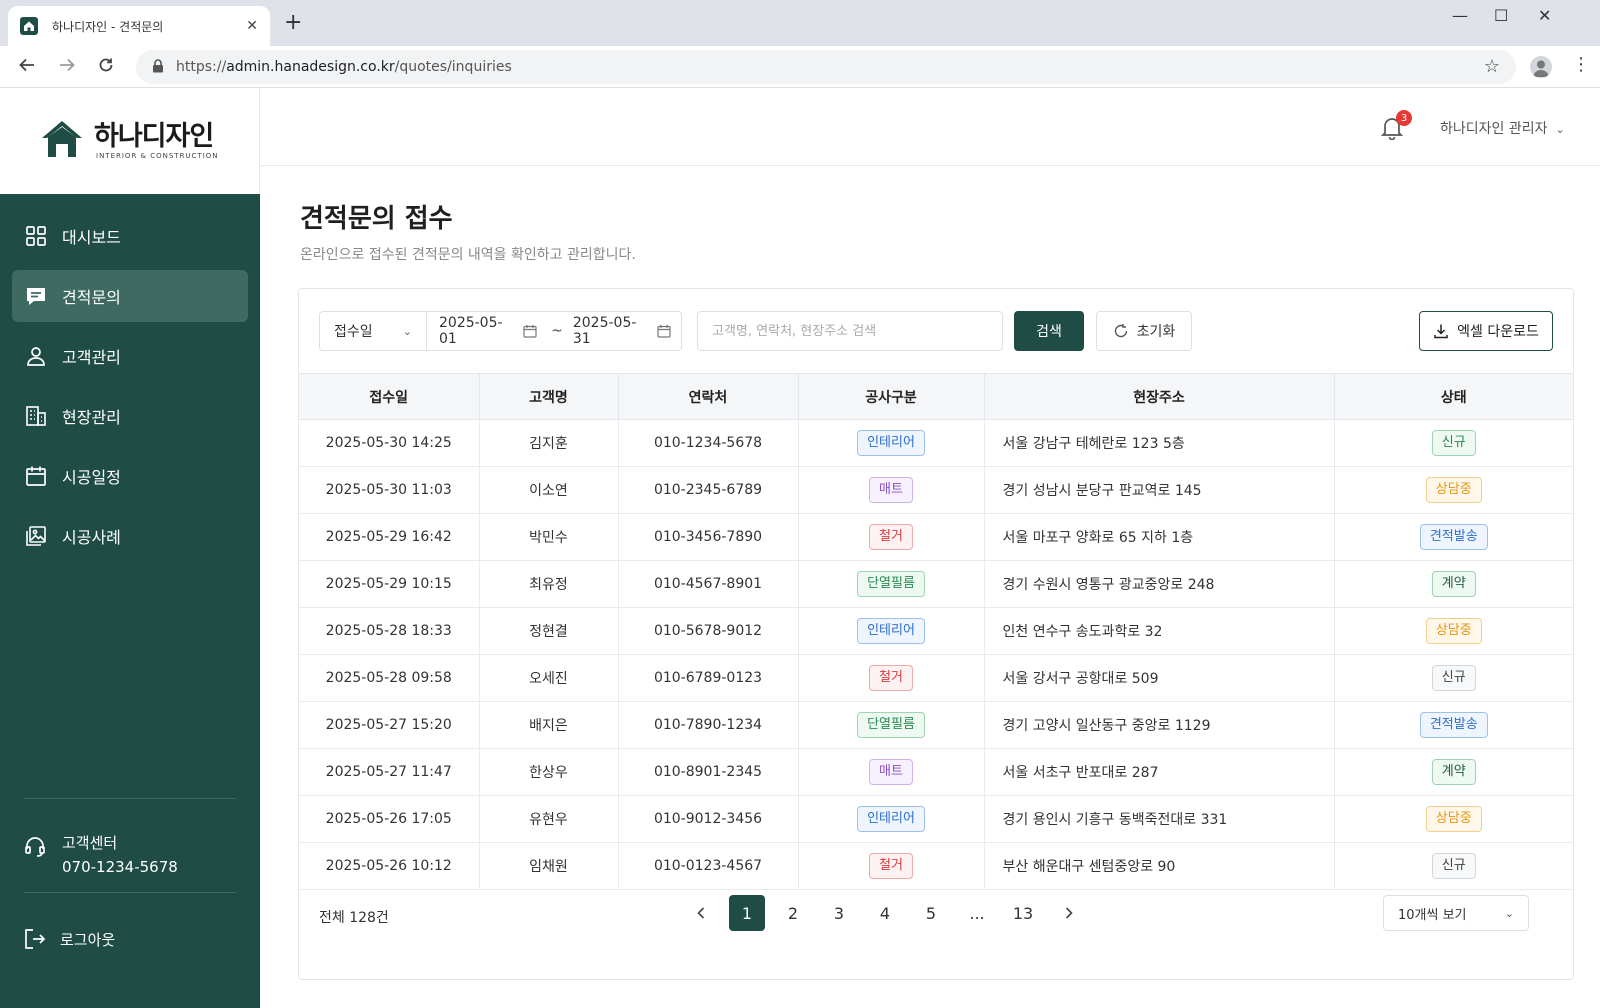 The height and width of the screenshot is (1008, 1600). I want to click on work-type-badge: 인테리어, so click(891, 819).